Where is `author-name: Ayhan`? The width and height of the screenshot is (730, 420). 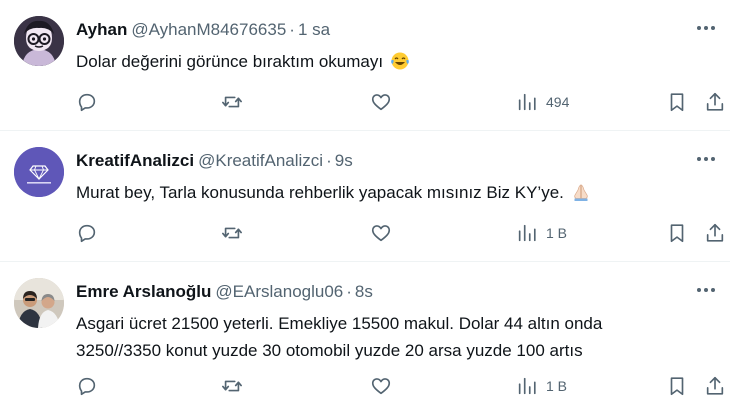 author-name: Ayhan is located at coordinates (101, 29).